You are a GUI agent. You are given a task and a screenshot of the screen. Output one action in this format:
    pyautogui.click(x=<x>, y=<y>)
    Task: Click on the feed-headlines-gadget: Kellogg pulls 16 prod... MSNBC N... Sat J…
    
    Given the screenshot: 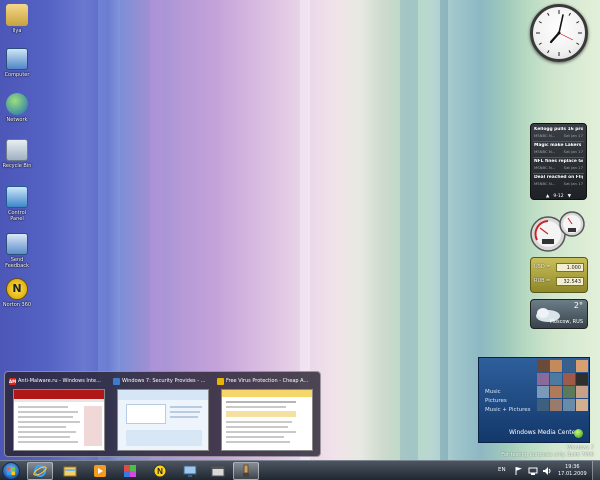 What is the action you would take?
    pyautogui.click(x=558, y=161)
    